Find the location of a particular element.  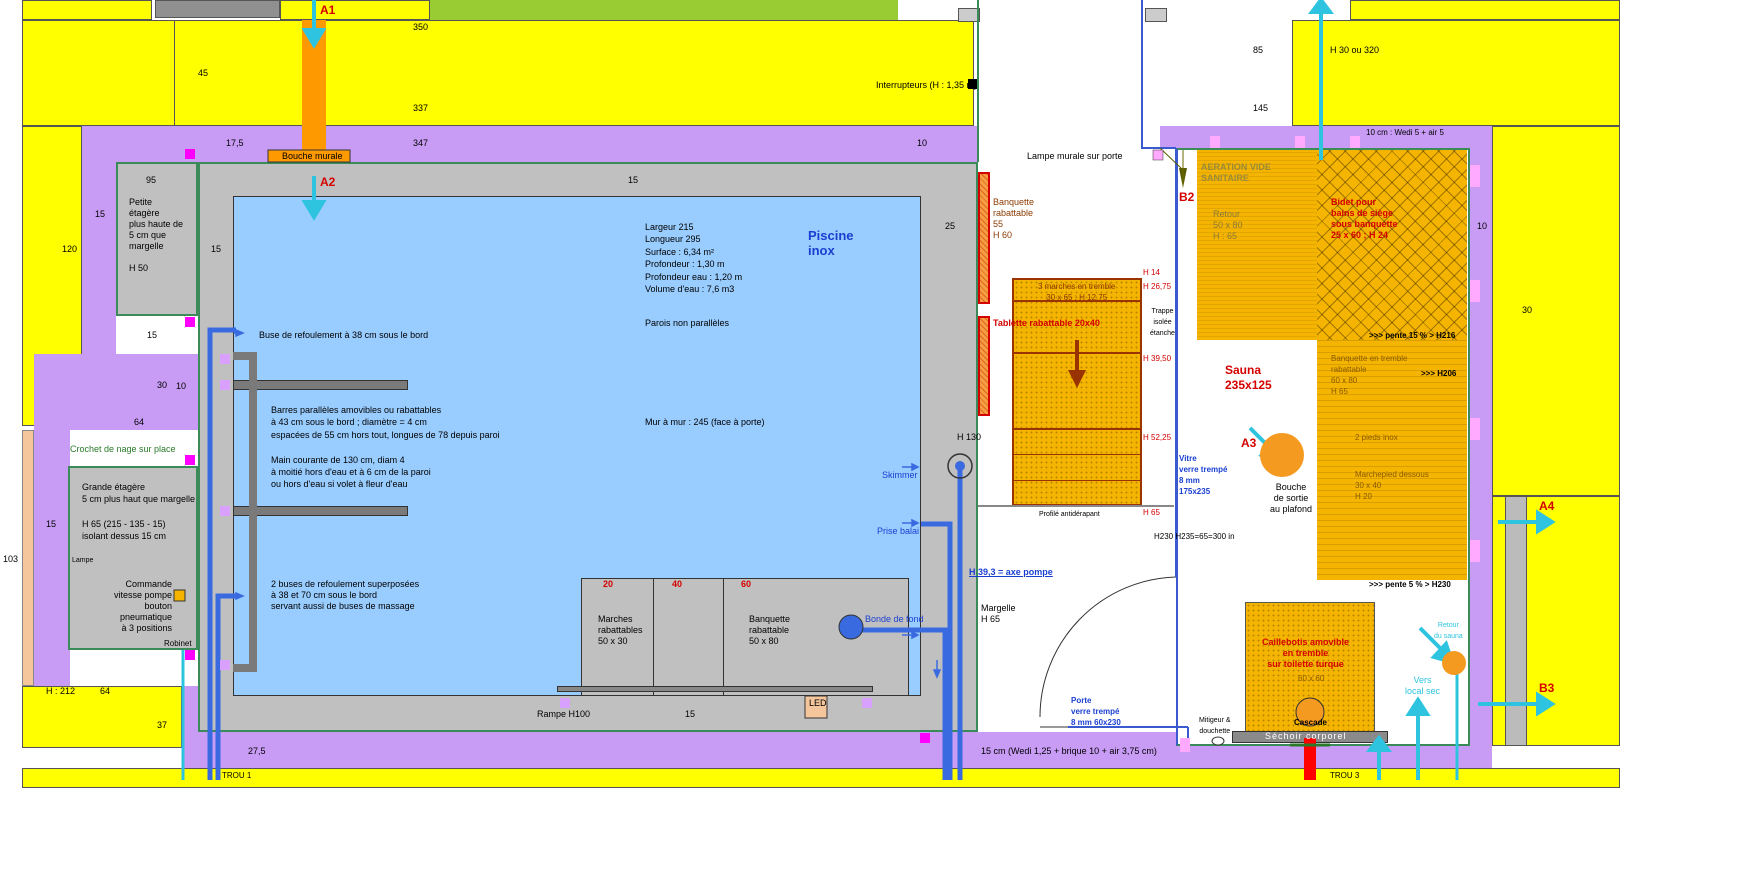

margelle-label: Margelle H 65 is located at coordinates (998, 613).